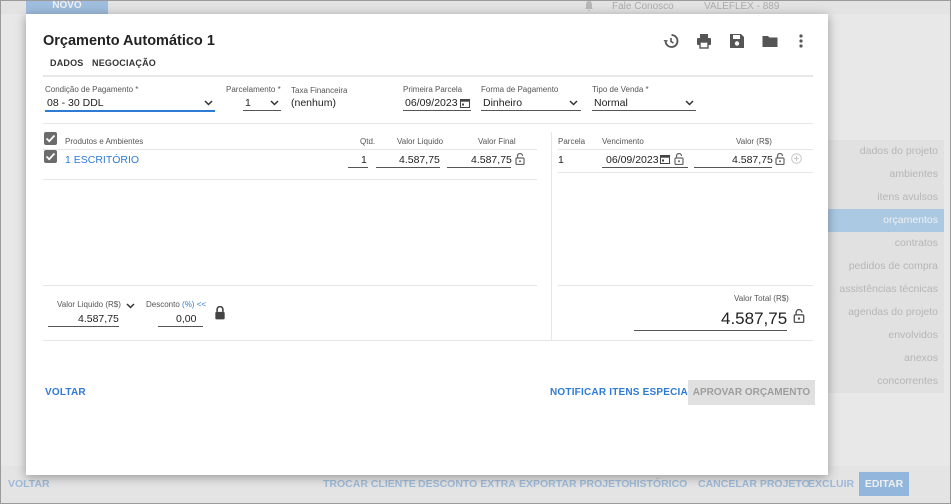 Image resolution: width=951 pixels, height=504 pixels. I want to click on valor-parcela-input: 4.587,75, so click(752, 160).